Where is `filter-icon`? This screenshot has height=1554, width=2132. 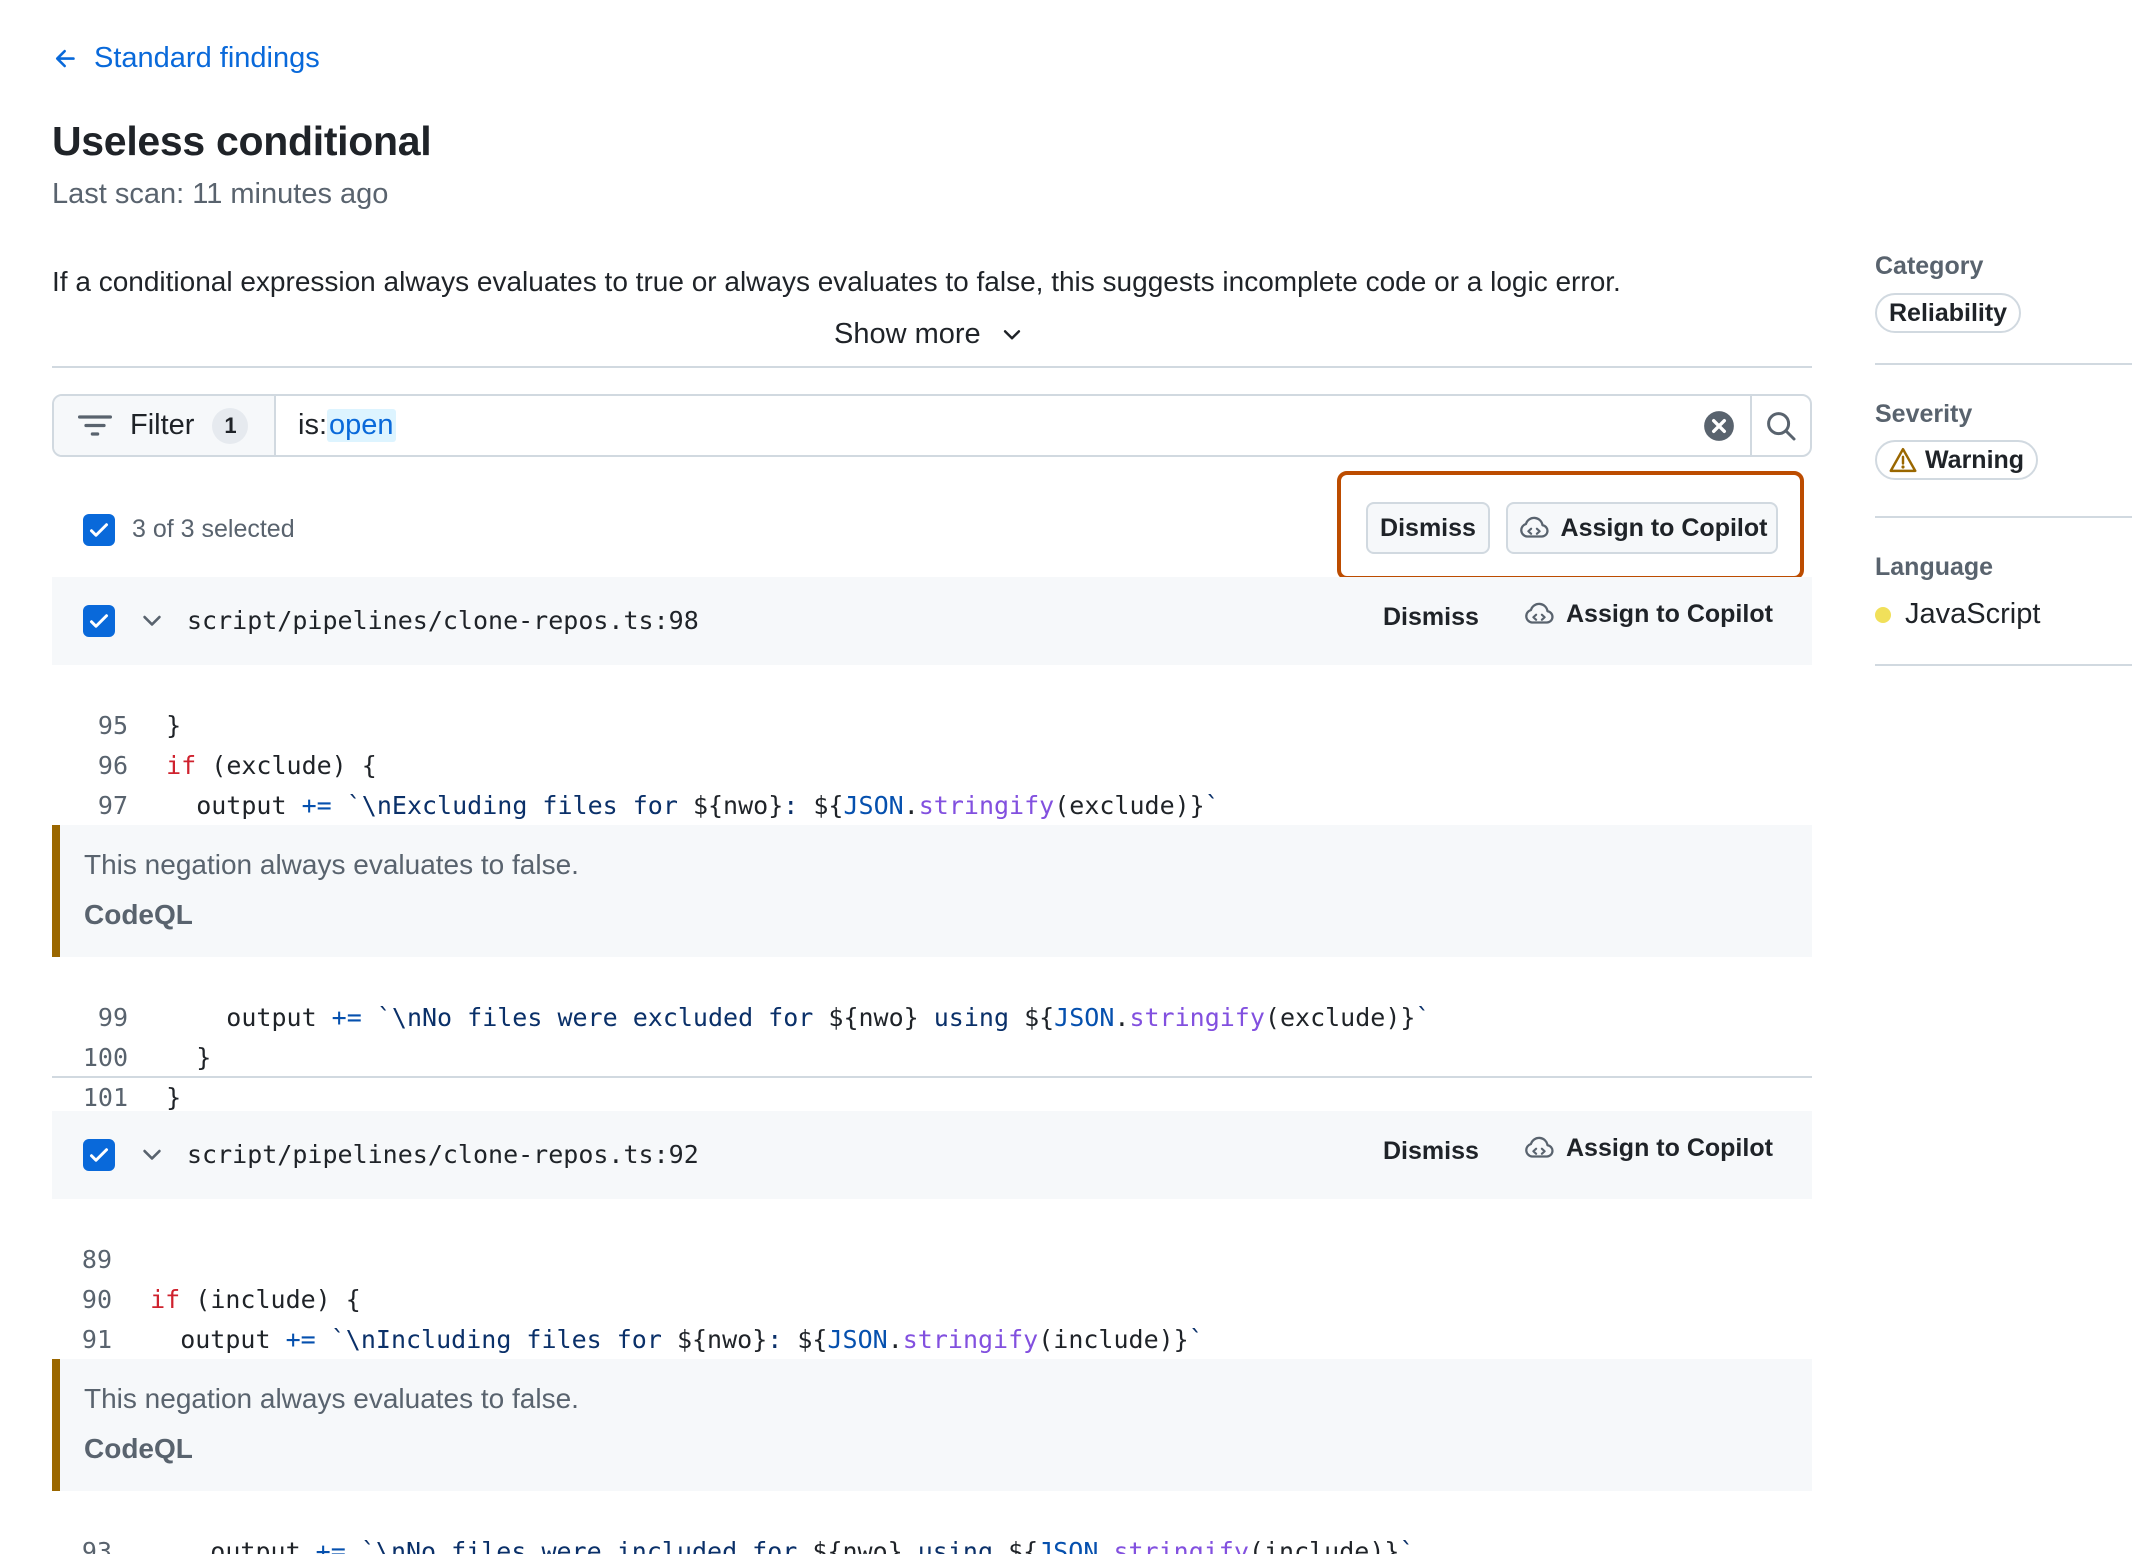 filter-icon is located at coordinates (95, 425).